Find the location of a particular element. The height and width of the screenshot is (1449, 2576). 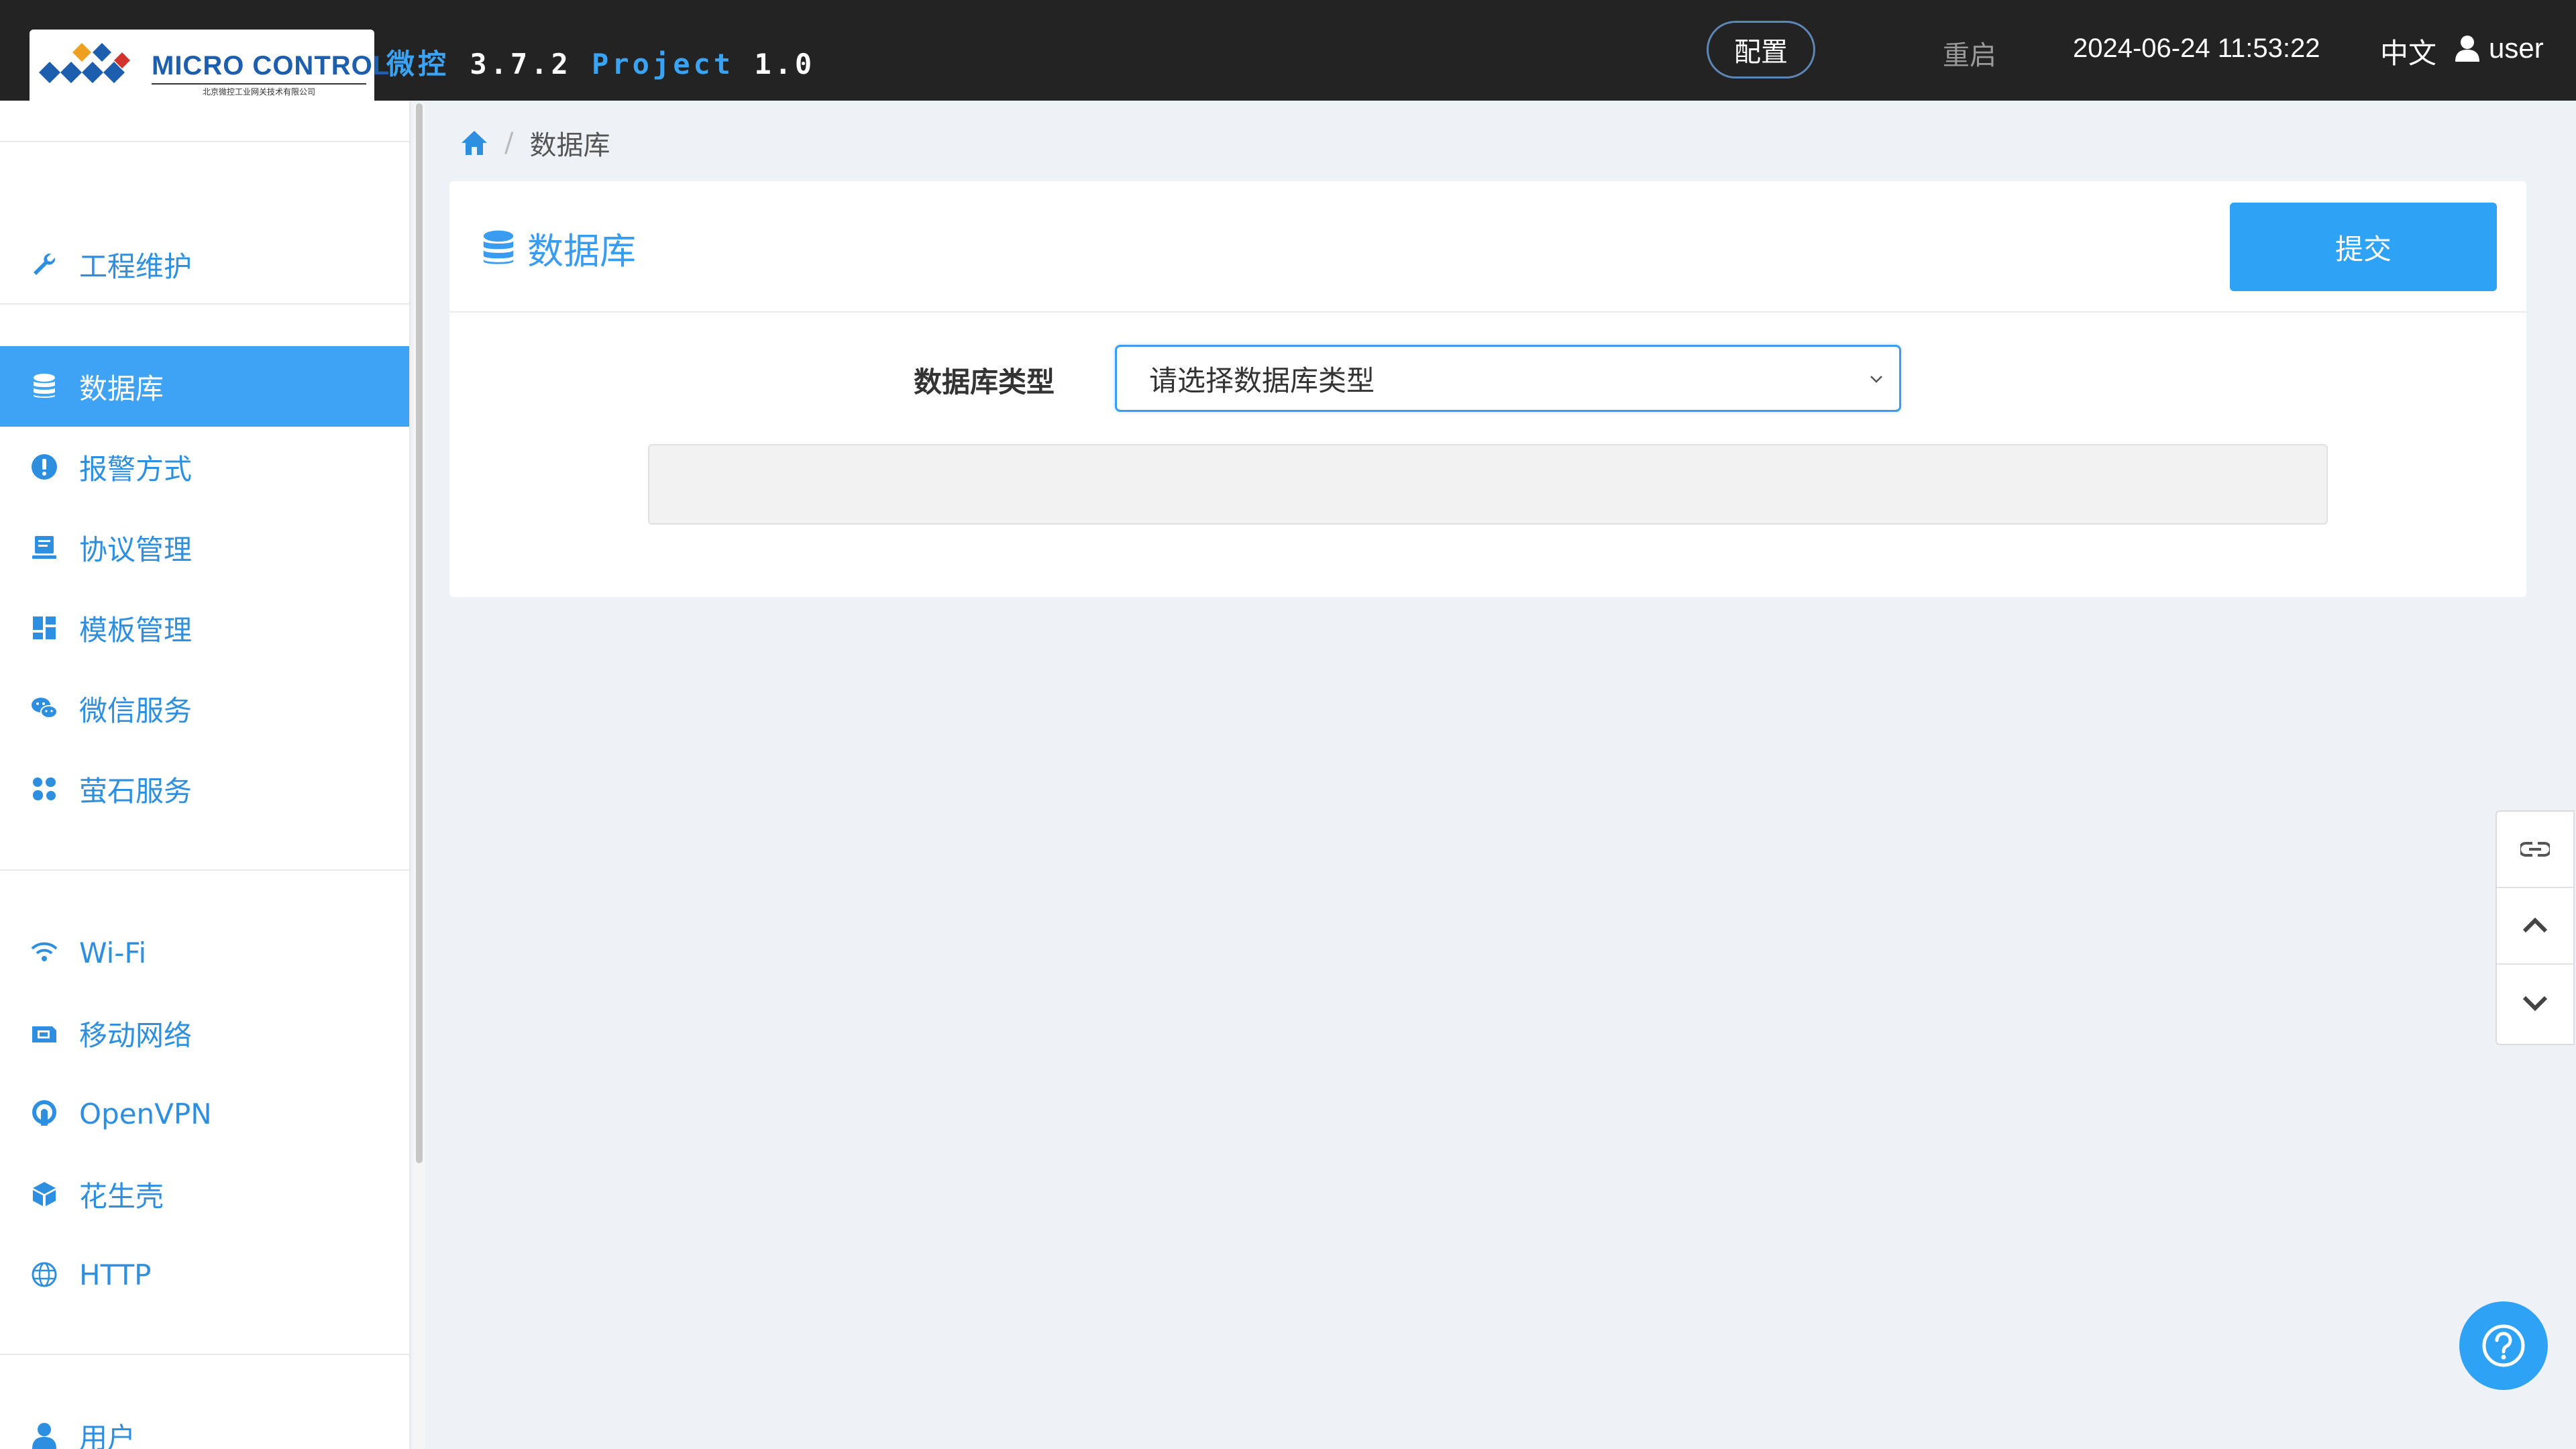

title-project-version: 1.0 is located at coordinates (785, 64).